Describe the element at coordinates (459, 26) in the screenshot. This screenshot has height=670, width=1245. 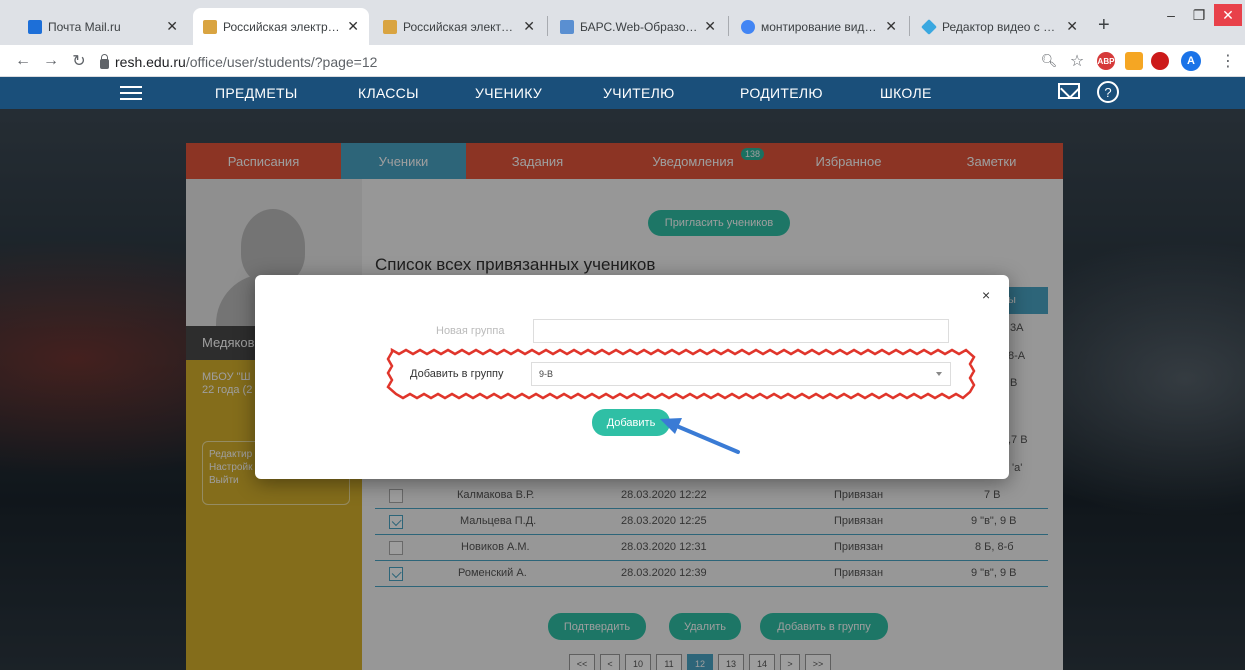
I see `browser-tab-resh: Российская электронна ✕` at that location.